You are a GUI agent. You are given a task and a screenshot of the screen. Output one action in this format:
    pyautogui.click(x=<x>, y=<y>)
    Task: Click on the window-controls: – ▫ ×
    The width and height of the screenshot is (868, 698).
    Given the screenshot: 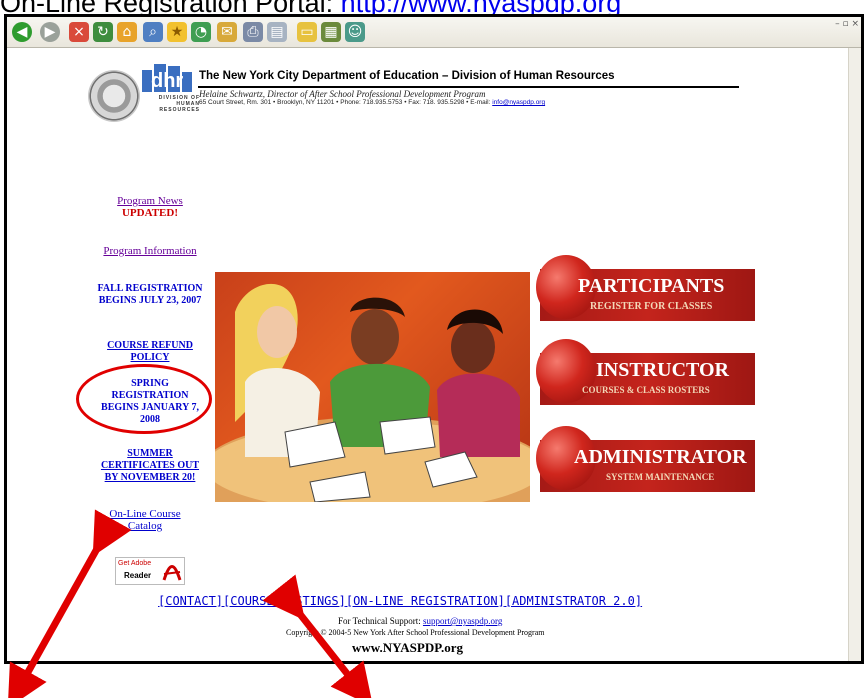 What is the action you would take?
    pyautogui.click(x=837, y=32)
    